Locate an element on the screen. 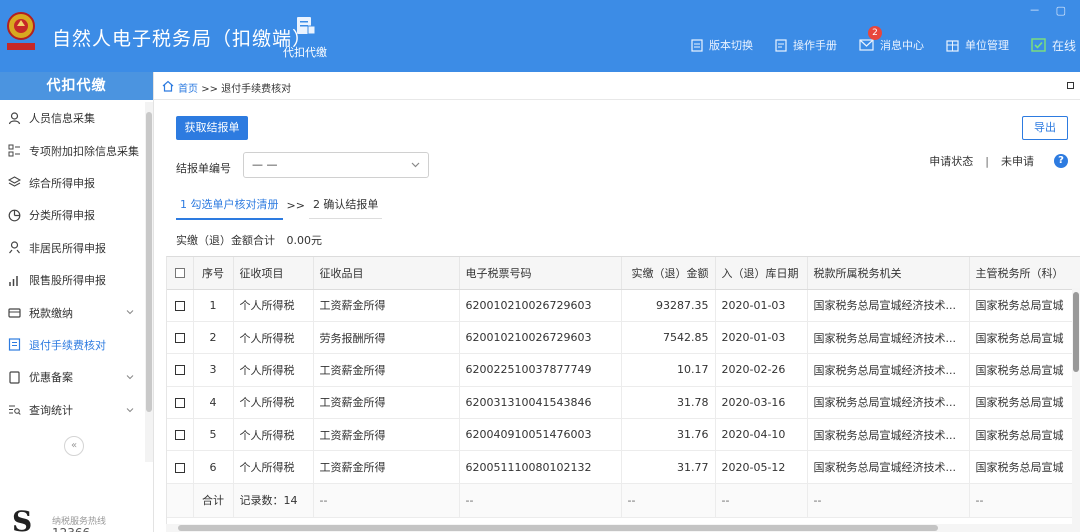 The width and height of the screenshot is (1080, 532). sidebar-item-preferential-filing: 优惠备案 is located at coordinates (73, 377).